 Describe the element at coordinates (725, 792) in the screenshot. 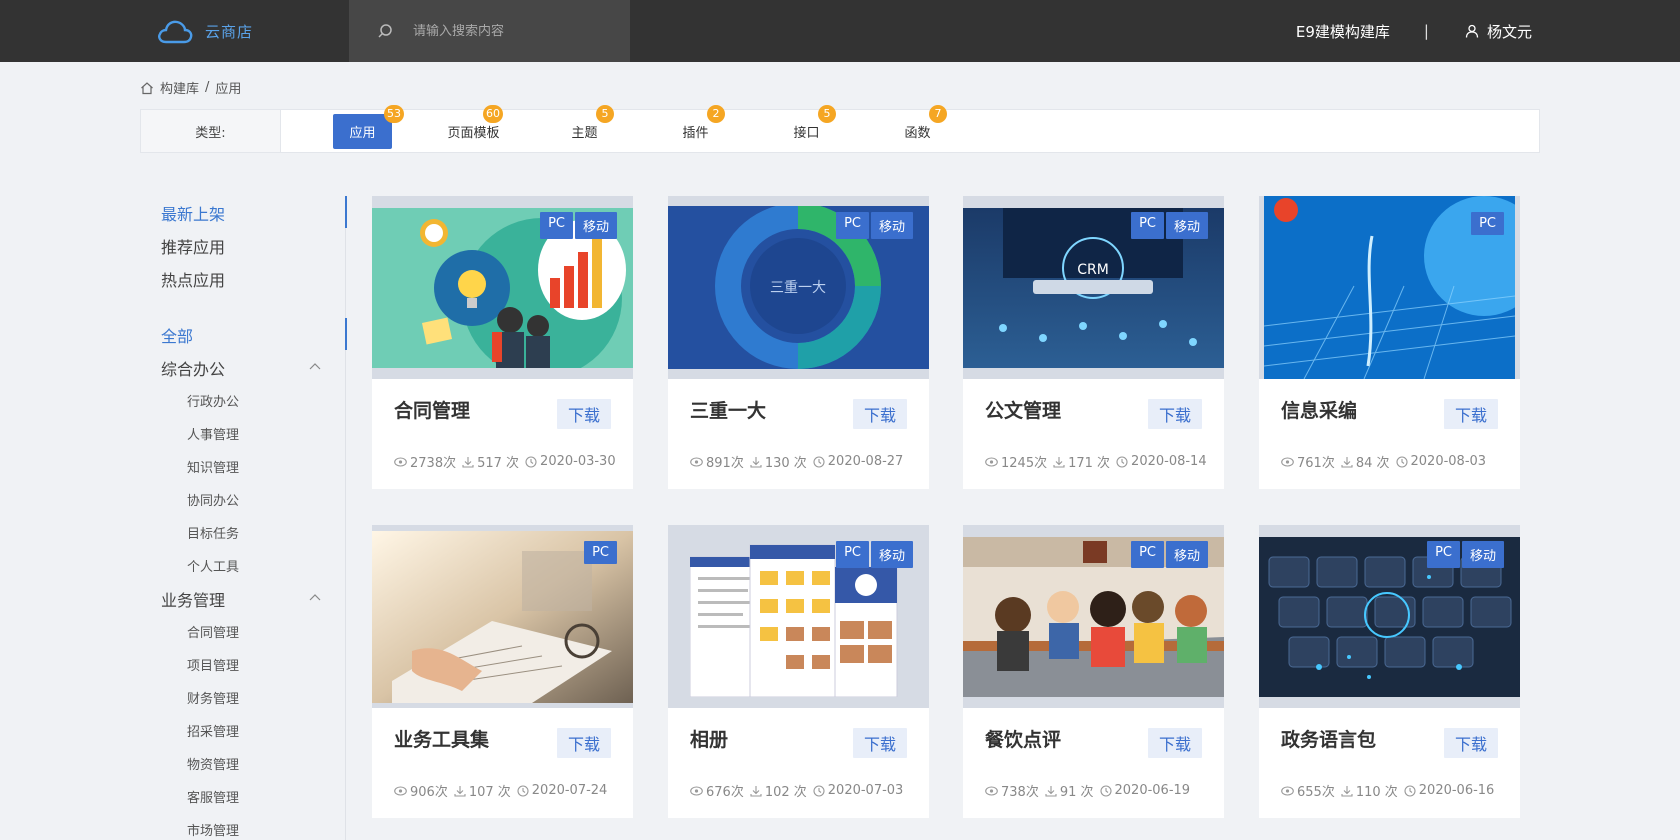

I see `view-count: 676次` at that location.